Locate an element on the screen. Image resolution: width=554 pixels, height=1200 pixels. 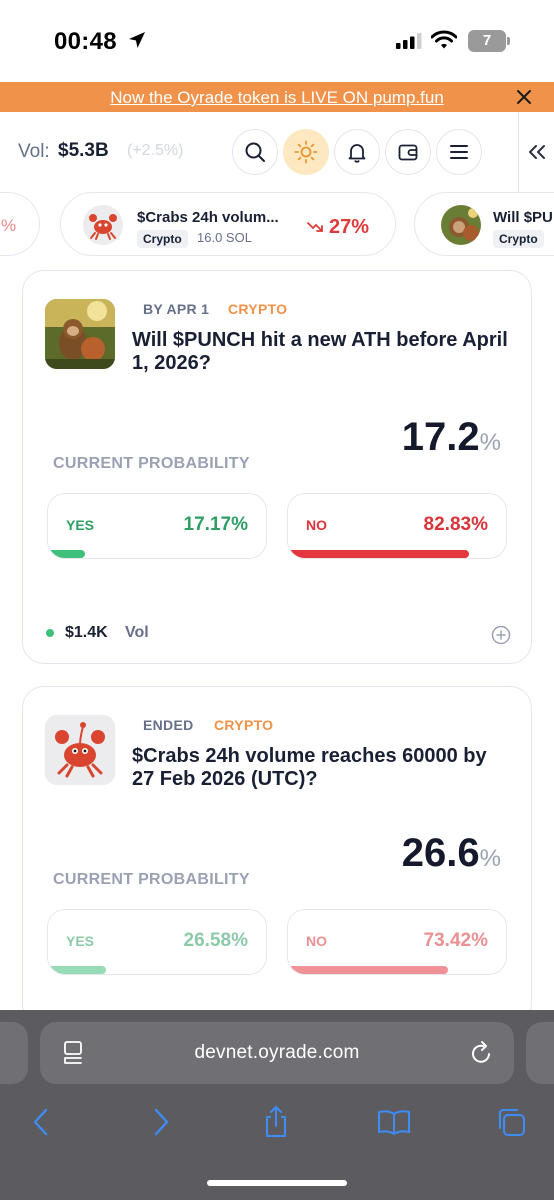
location-arrow-icon is located at coordinates (137, 40).